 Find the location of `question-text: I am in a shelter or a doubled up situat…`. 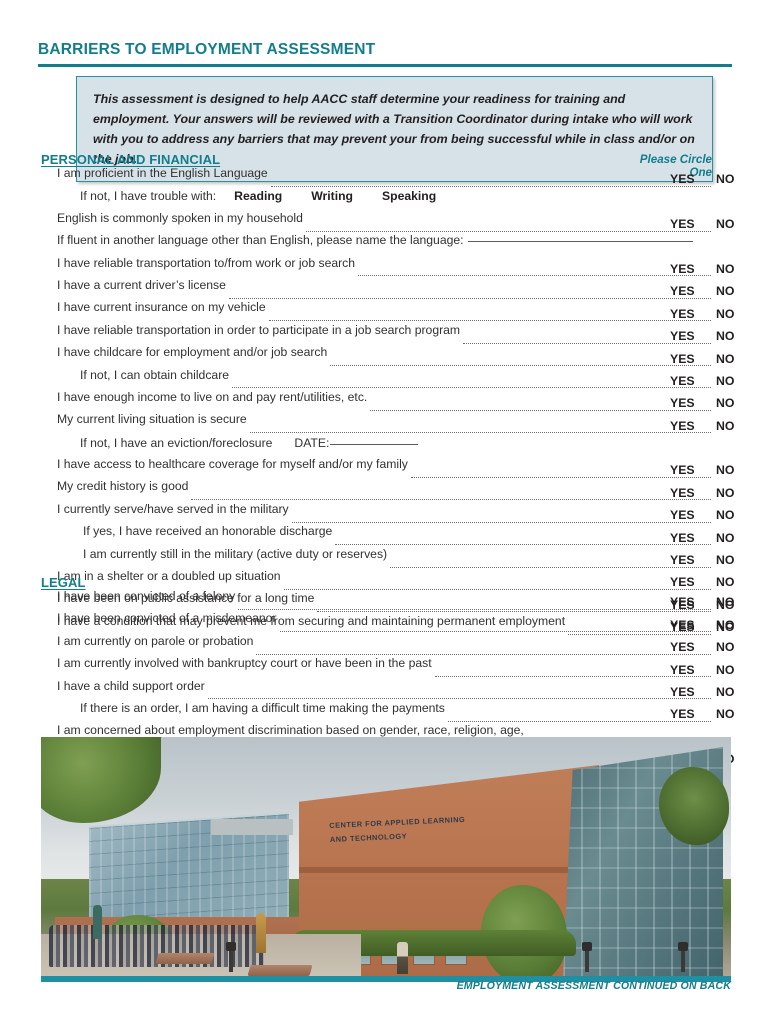

question-text: I am in a shelter or a doubled up situat… is located at coordinates (169, 576).